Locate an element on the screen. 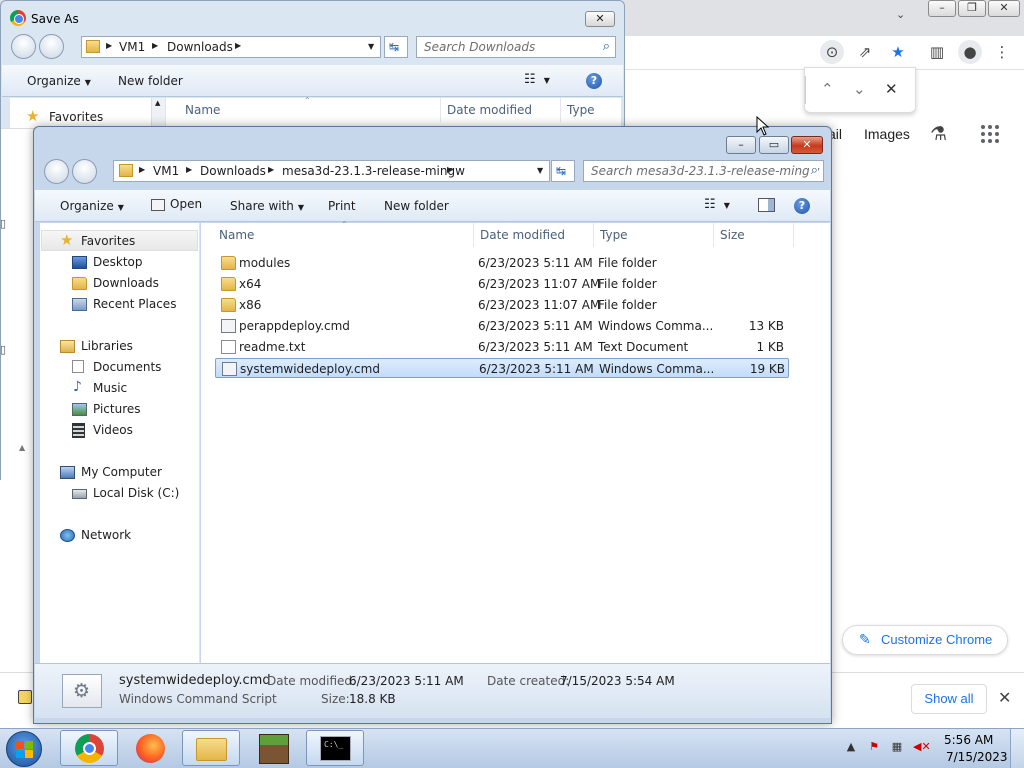 The image size is (1024, 768). action-center-flag-icon: ⚑ is located at coordinates (874, 747).